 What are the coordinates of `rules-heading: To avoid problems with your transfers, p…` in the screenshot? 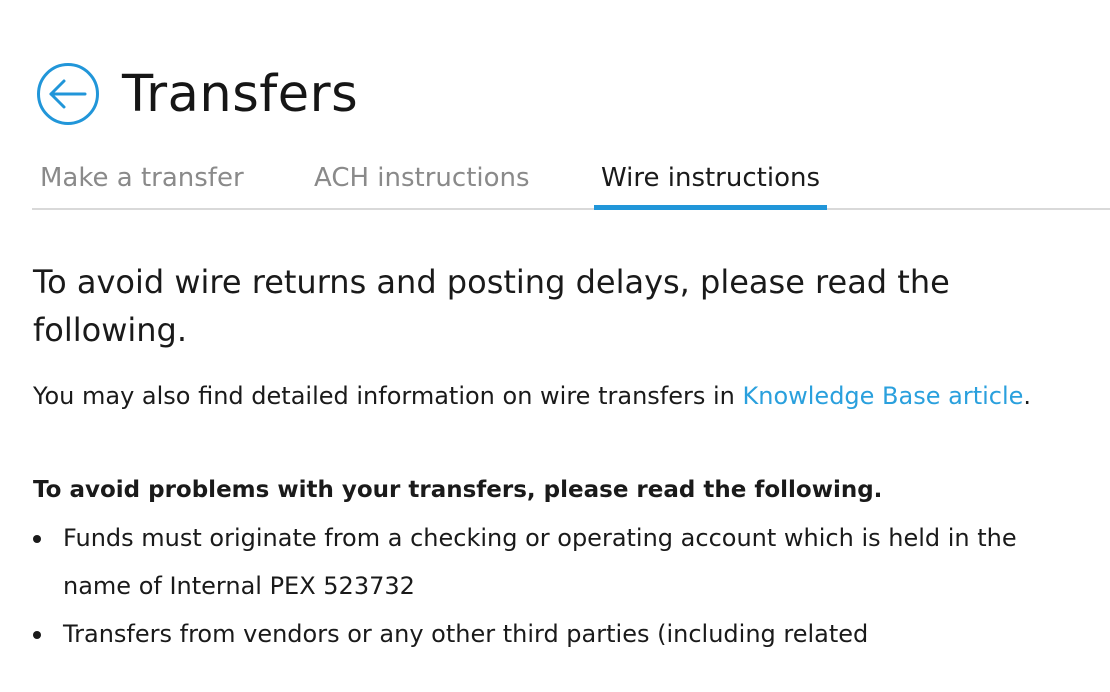 It's located at (458, 490).